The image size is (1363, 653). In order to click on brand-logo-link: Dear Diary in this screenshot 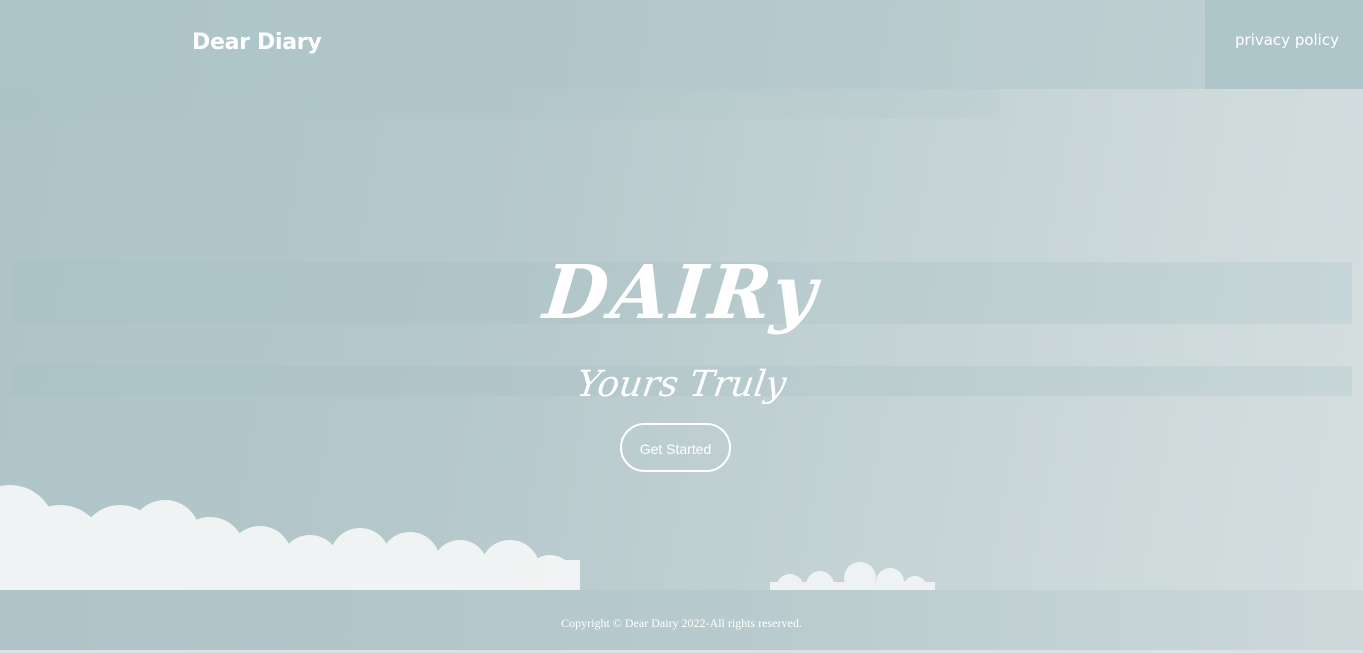, I will do `click(257, 42)`.